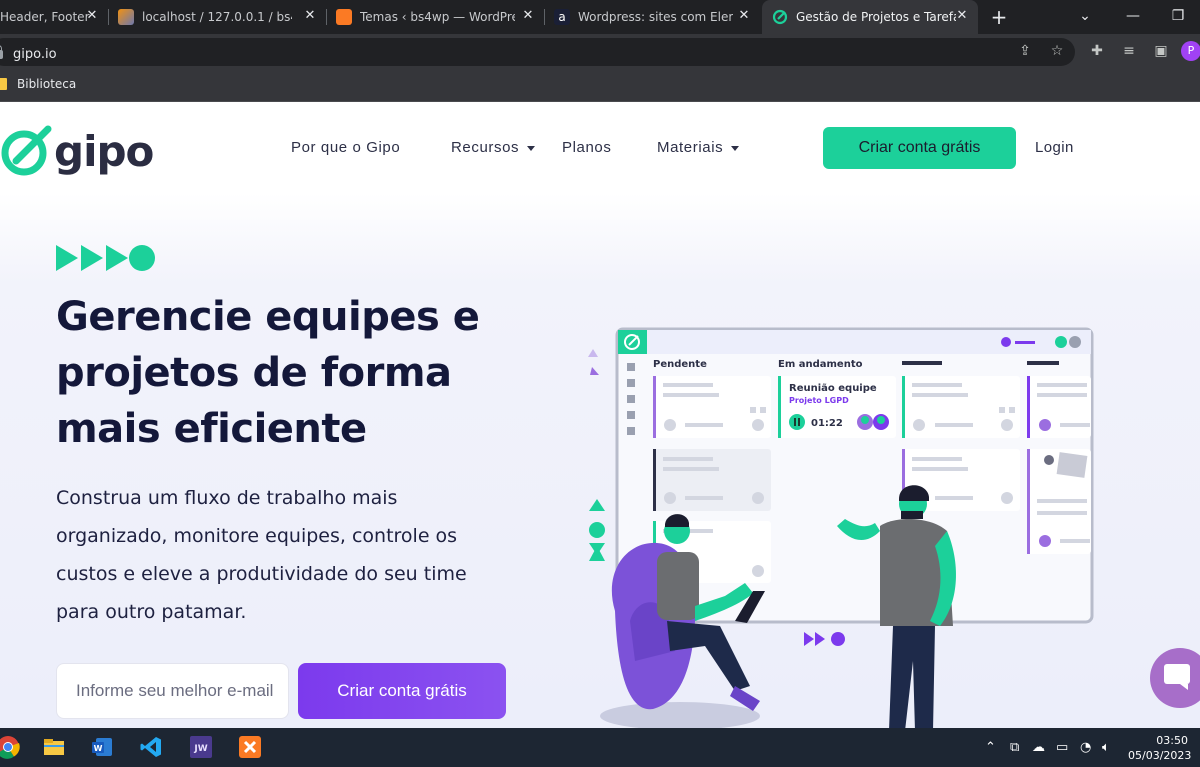 Image resolution: width=1200 pixels, height=767 pixels. I want to click on word-icon: W, so click(102, 747).